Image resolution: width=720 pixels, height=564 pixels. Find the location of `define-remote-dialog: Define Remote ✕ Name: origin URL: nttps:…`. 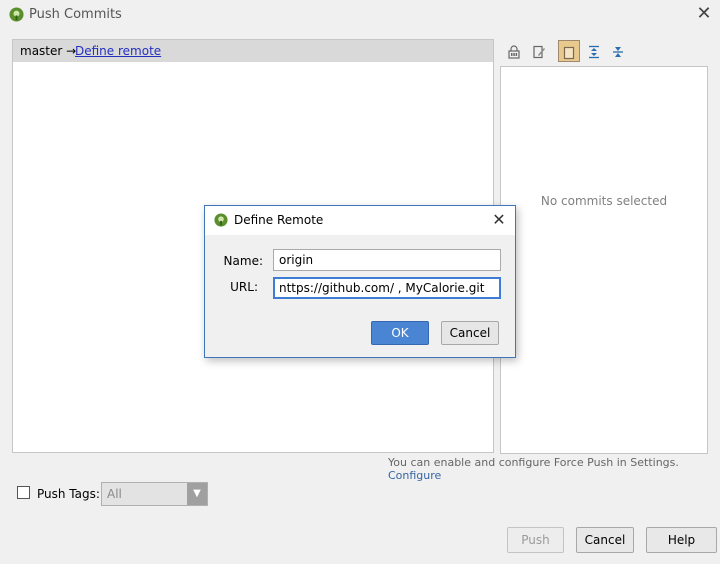

define-remote-dialog: Define Remote ✕ Name: origin URL: nttps:… is located at coordinates (360, 281).